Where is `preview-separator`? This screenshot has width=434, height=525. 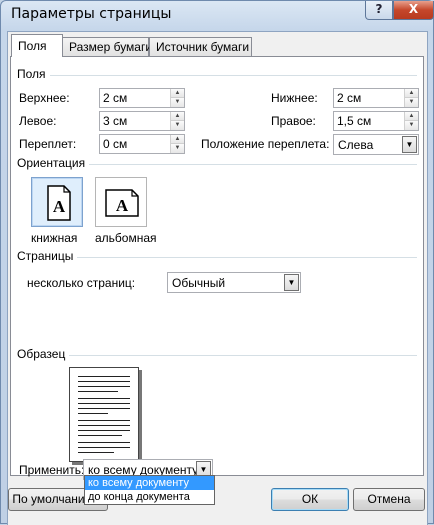
preview-separator is located at coordinates (217, 355).